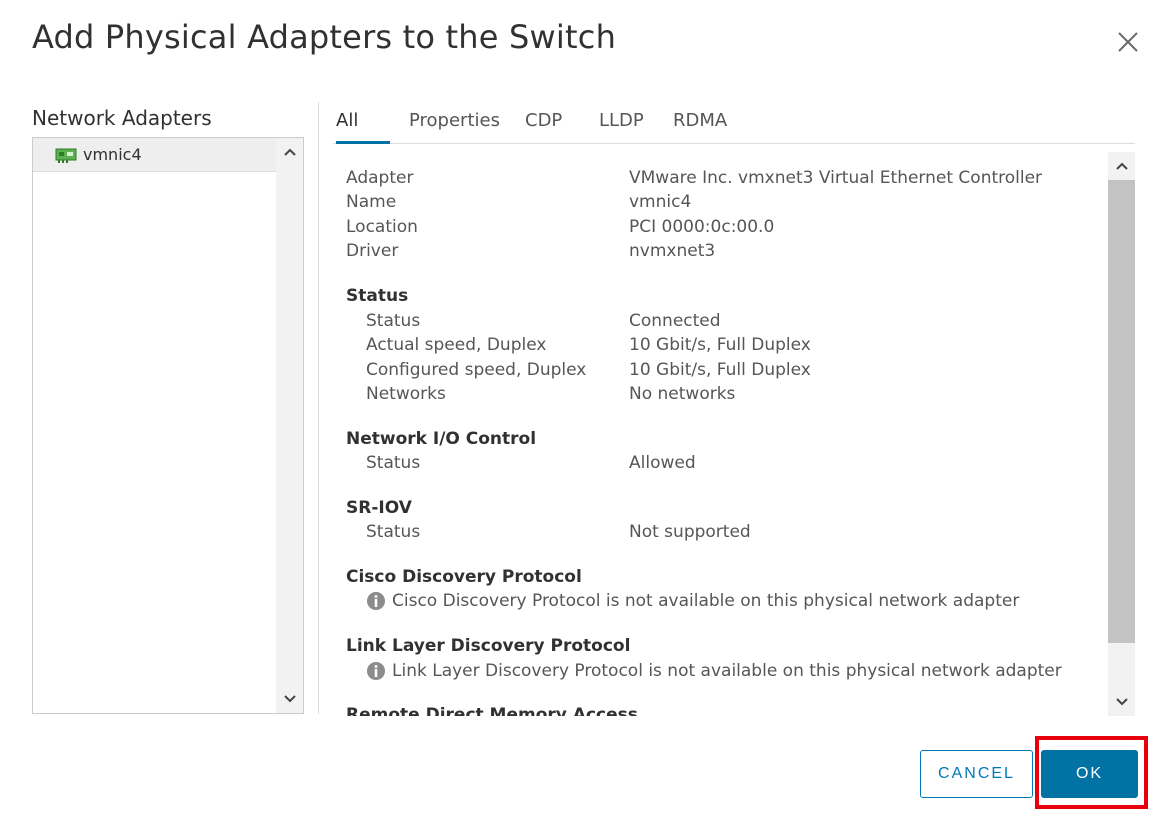 This screenshot has height=821, width=1171. Describe the element at coordinates (543, 126) in the screenshot. I see `tab-cdp: CDP` at that location.